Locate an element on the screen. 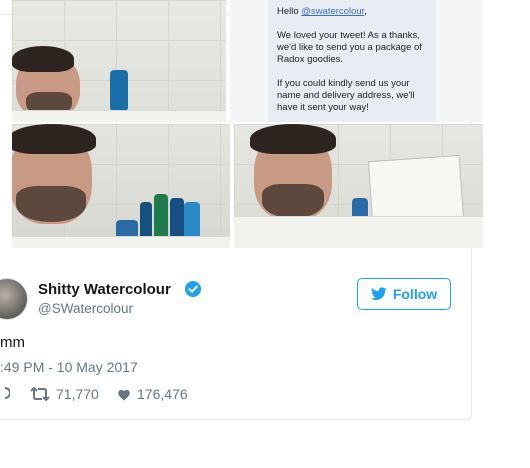  retweet-button: 71,770 is located at coordinates (64, 394).